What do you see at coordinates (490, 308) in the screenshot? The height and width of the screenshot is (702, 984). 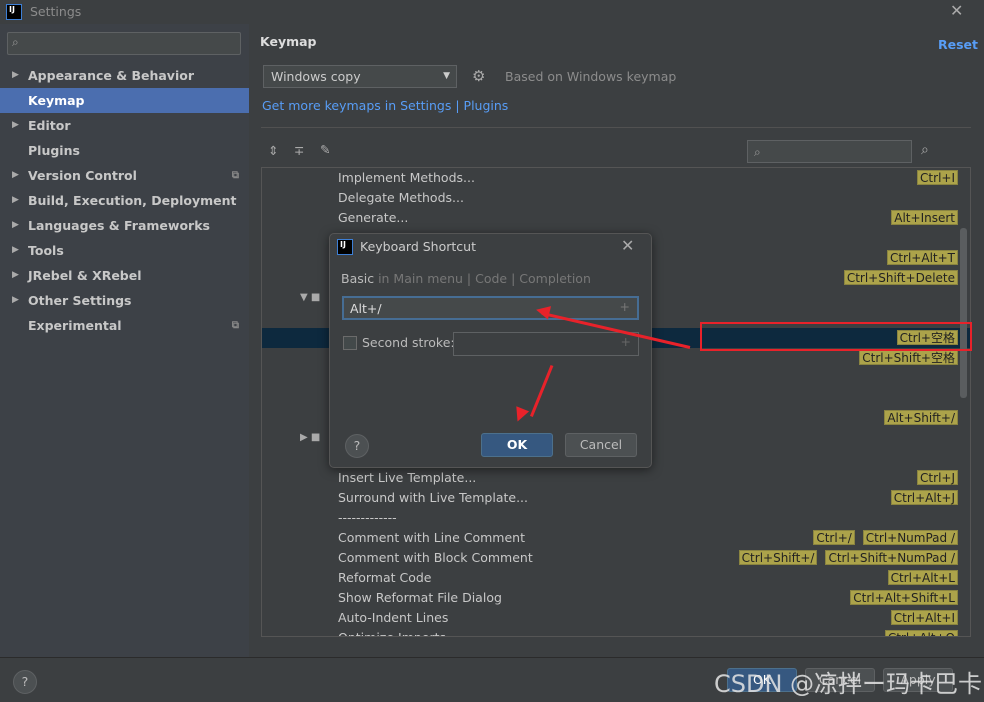 I see `first-stroke-input: Alt+/ +` at bounding box center [490, 308].